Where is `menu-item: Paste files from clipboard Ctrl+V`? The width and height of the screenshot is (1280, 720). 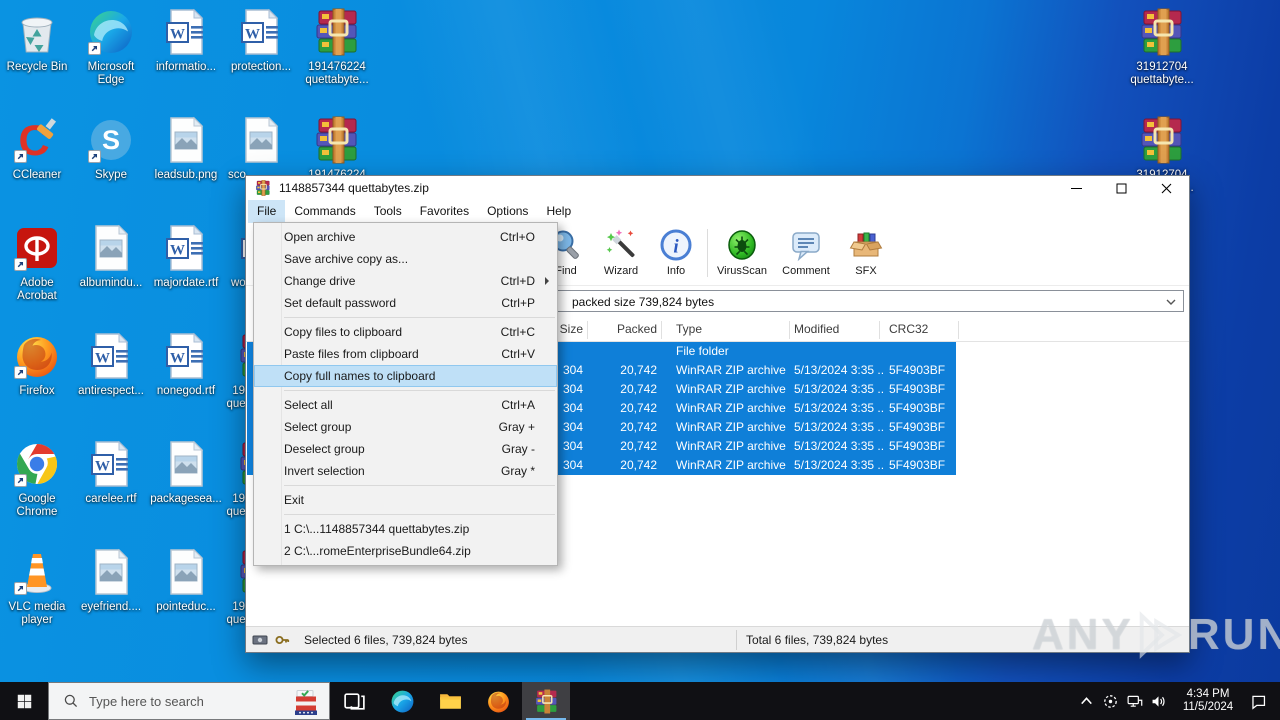
menu-item: Paste files from clipboard Ctrl+V is located at coordinates (405, 354).